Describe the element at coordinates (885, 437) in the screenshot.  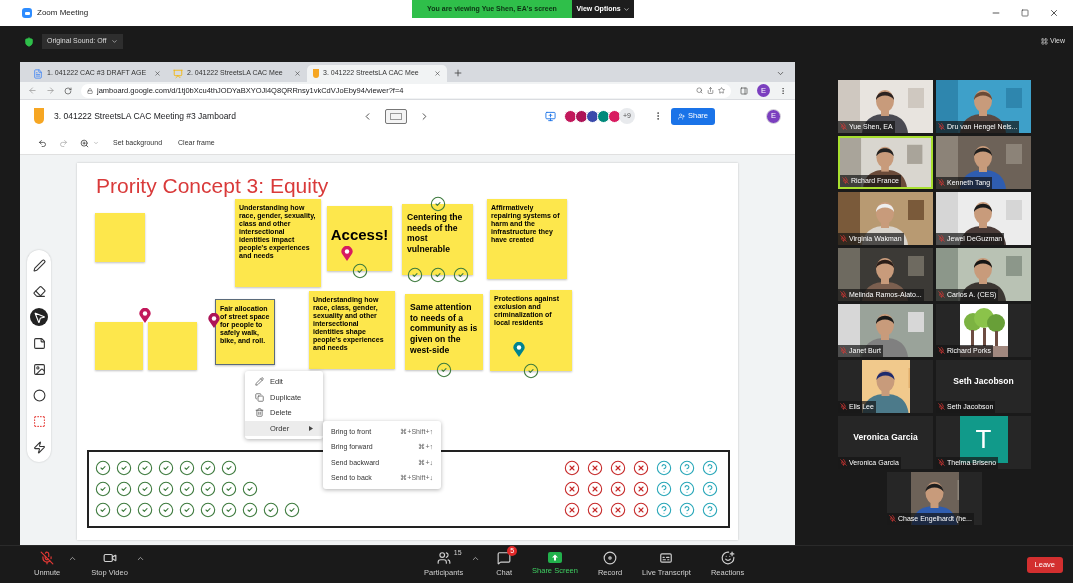
I see `participant-display-name: Veronica Garcia` at that location.